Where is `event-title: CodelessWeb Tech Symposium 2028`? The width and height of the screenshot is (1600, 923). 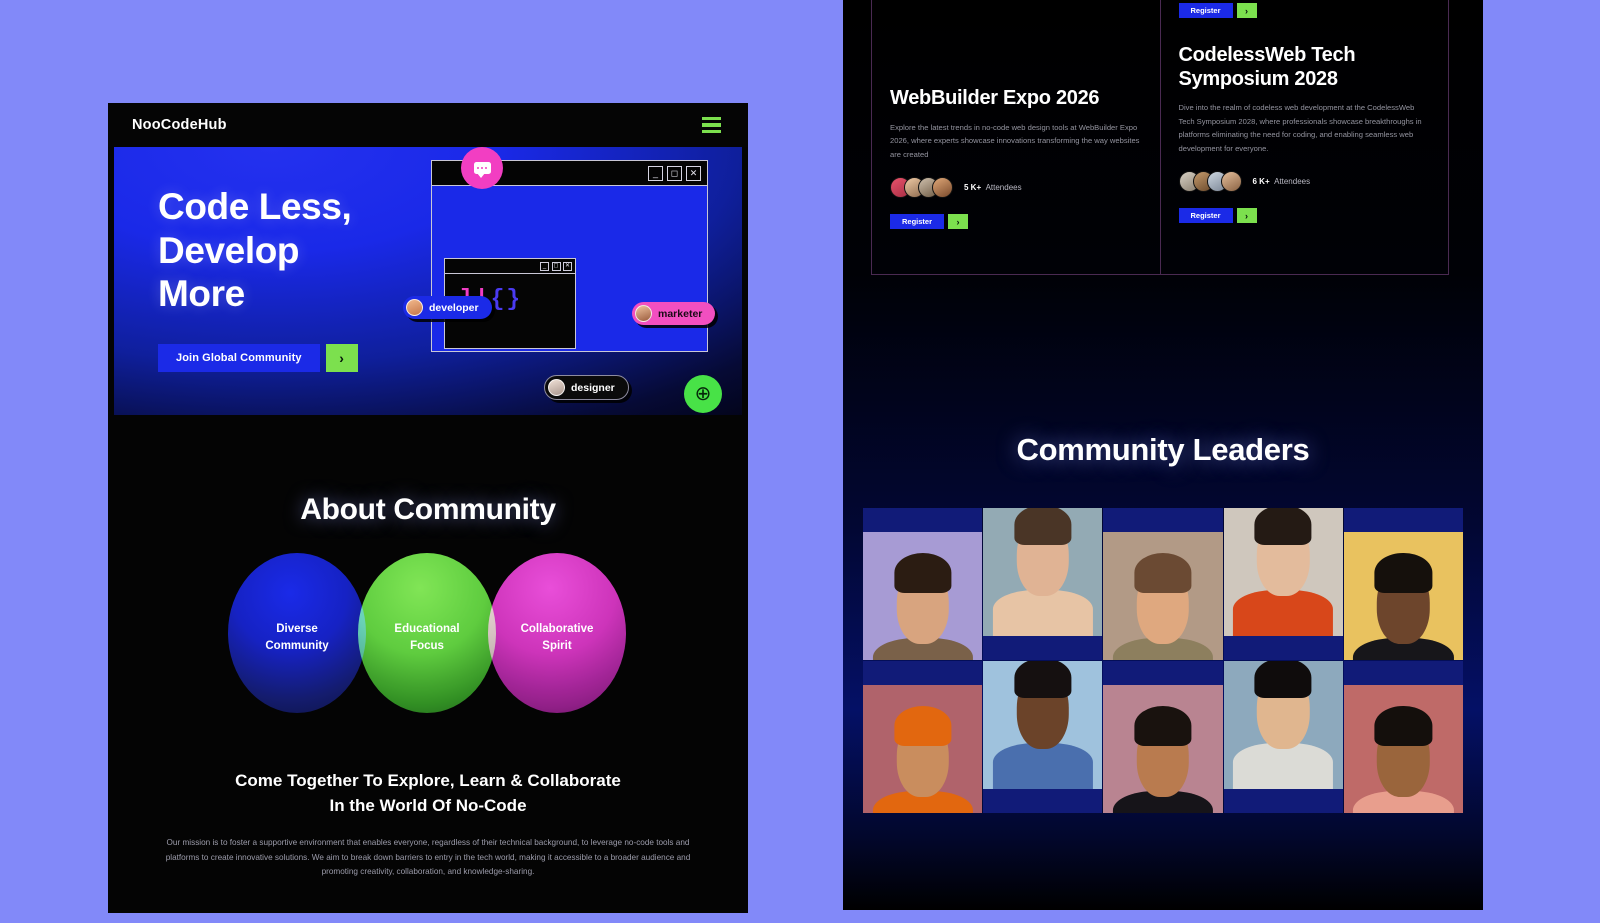
event-title: CodelessWeb Tech Symposium 2028 is located at coordinates (1267, 67).